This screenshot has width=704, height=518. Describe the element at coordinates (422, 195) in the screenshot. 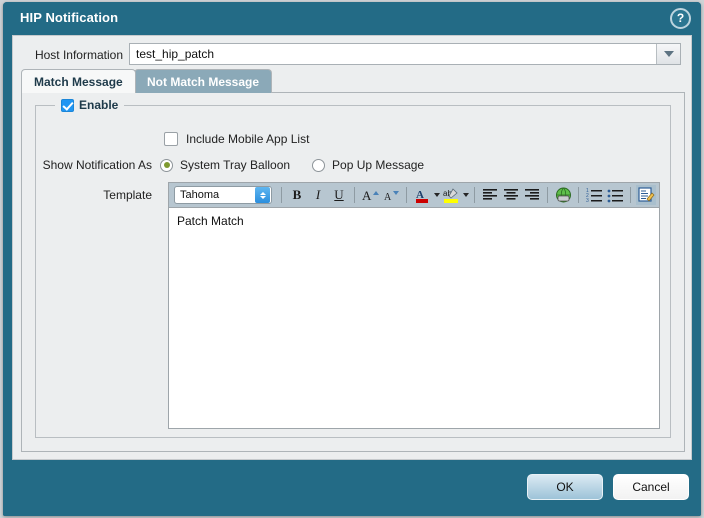

I see `text-color-button: A` at that location.